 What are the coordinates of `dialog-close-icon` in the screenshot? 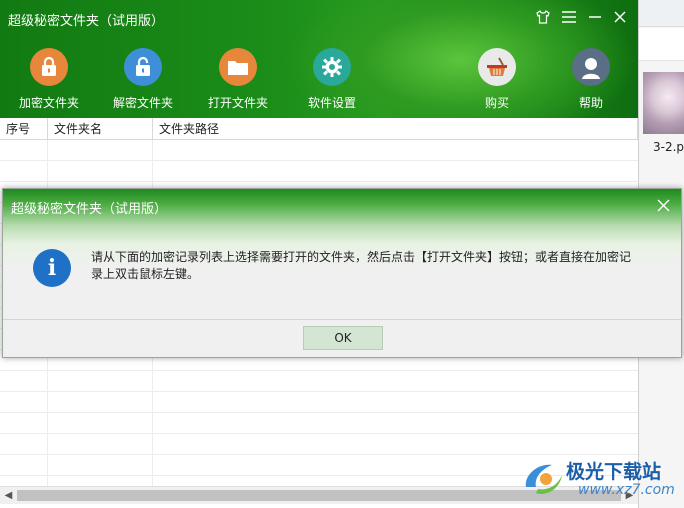 It's located at (663, 205).